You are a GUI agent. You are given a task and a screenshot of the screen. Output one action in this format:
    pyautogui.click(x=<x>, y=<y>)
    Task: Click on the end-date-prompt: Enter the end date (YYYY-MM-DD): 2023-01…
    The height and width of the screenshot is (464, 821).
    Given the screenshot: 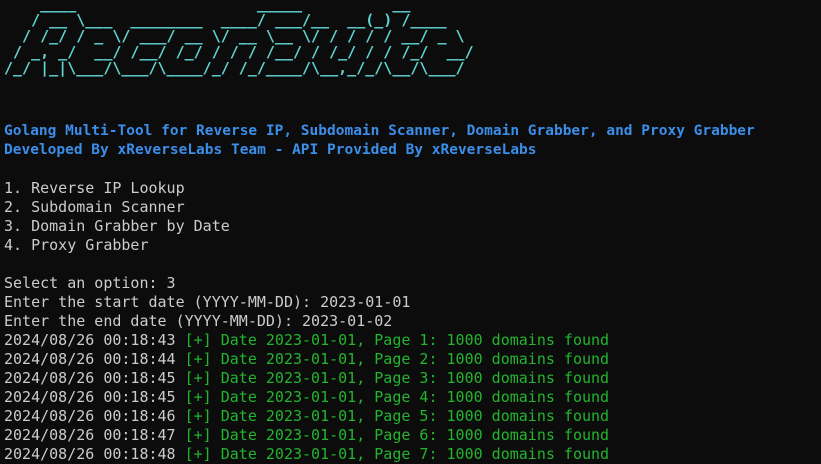 What is the action you would take?
    pyautogui.click(x=198, y=321)
    